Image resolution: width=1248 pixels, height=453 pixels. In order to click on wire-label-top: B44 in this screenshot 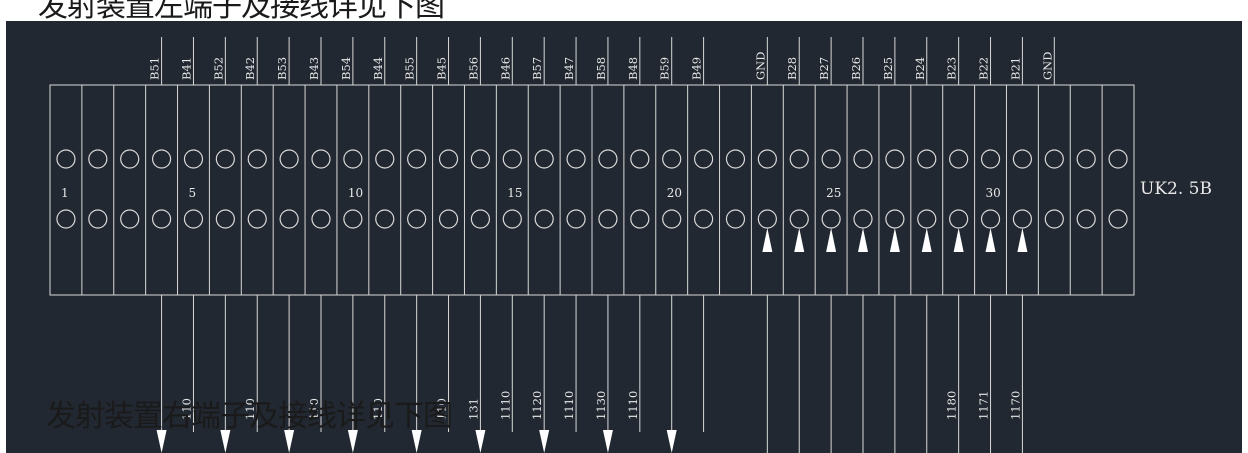, I will do `click(378, 68)`.